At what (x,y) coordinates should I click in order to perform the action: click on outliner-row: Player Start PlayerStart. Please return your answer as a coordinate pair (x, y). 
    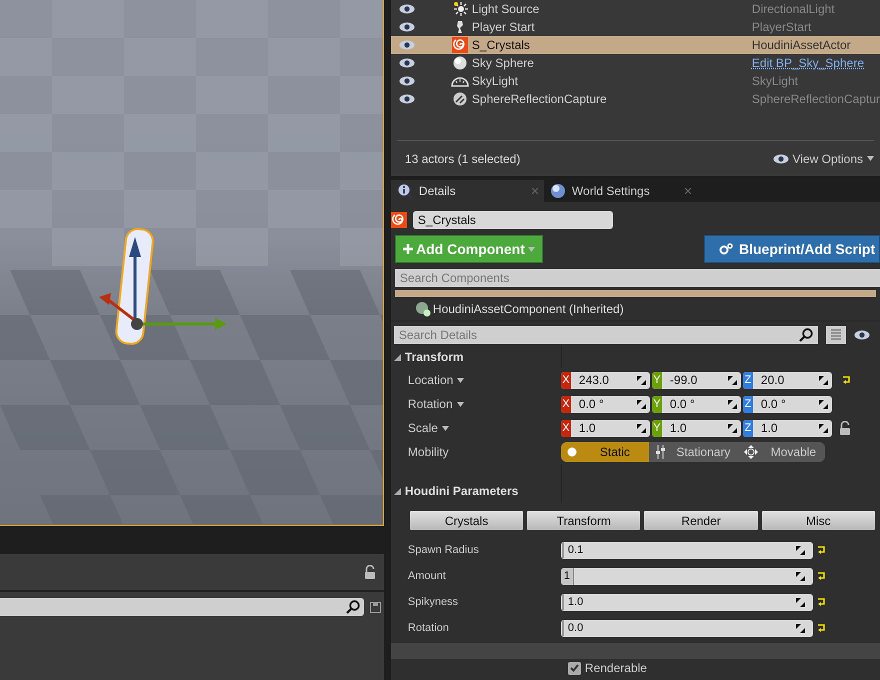
    Looking at the image, I should click on (635, 27).